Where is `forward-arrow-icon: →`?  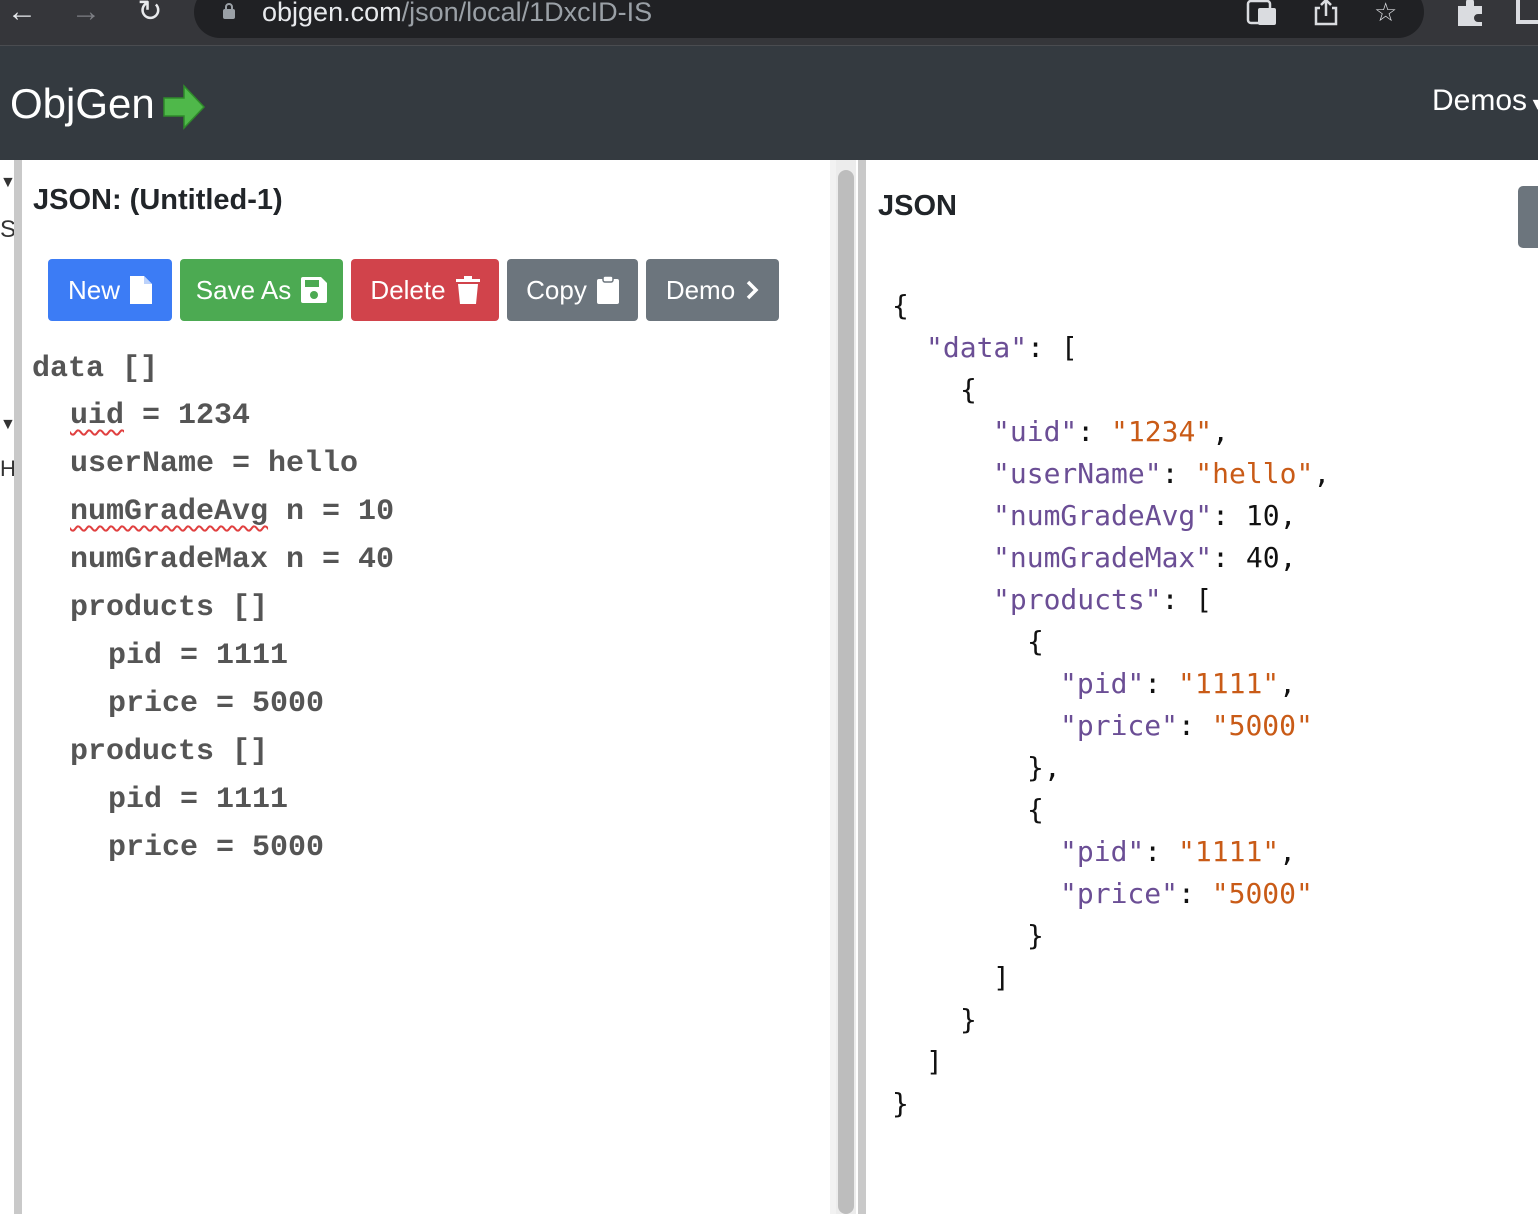 forward-arrow-icon: → is located at coordinates (86, 15).